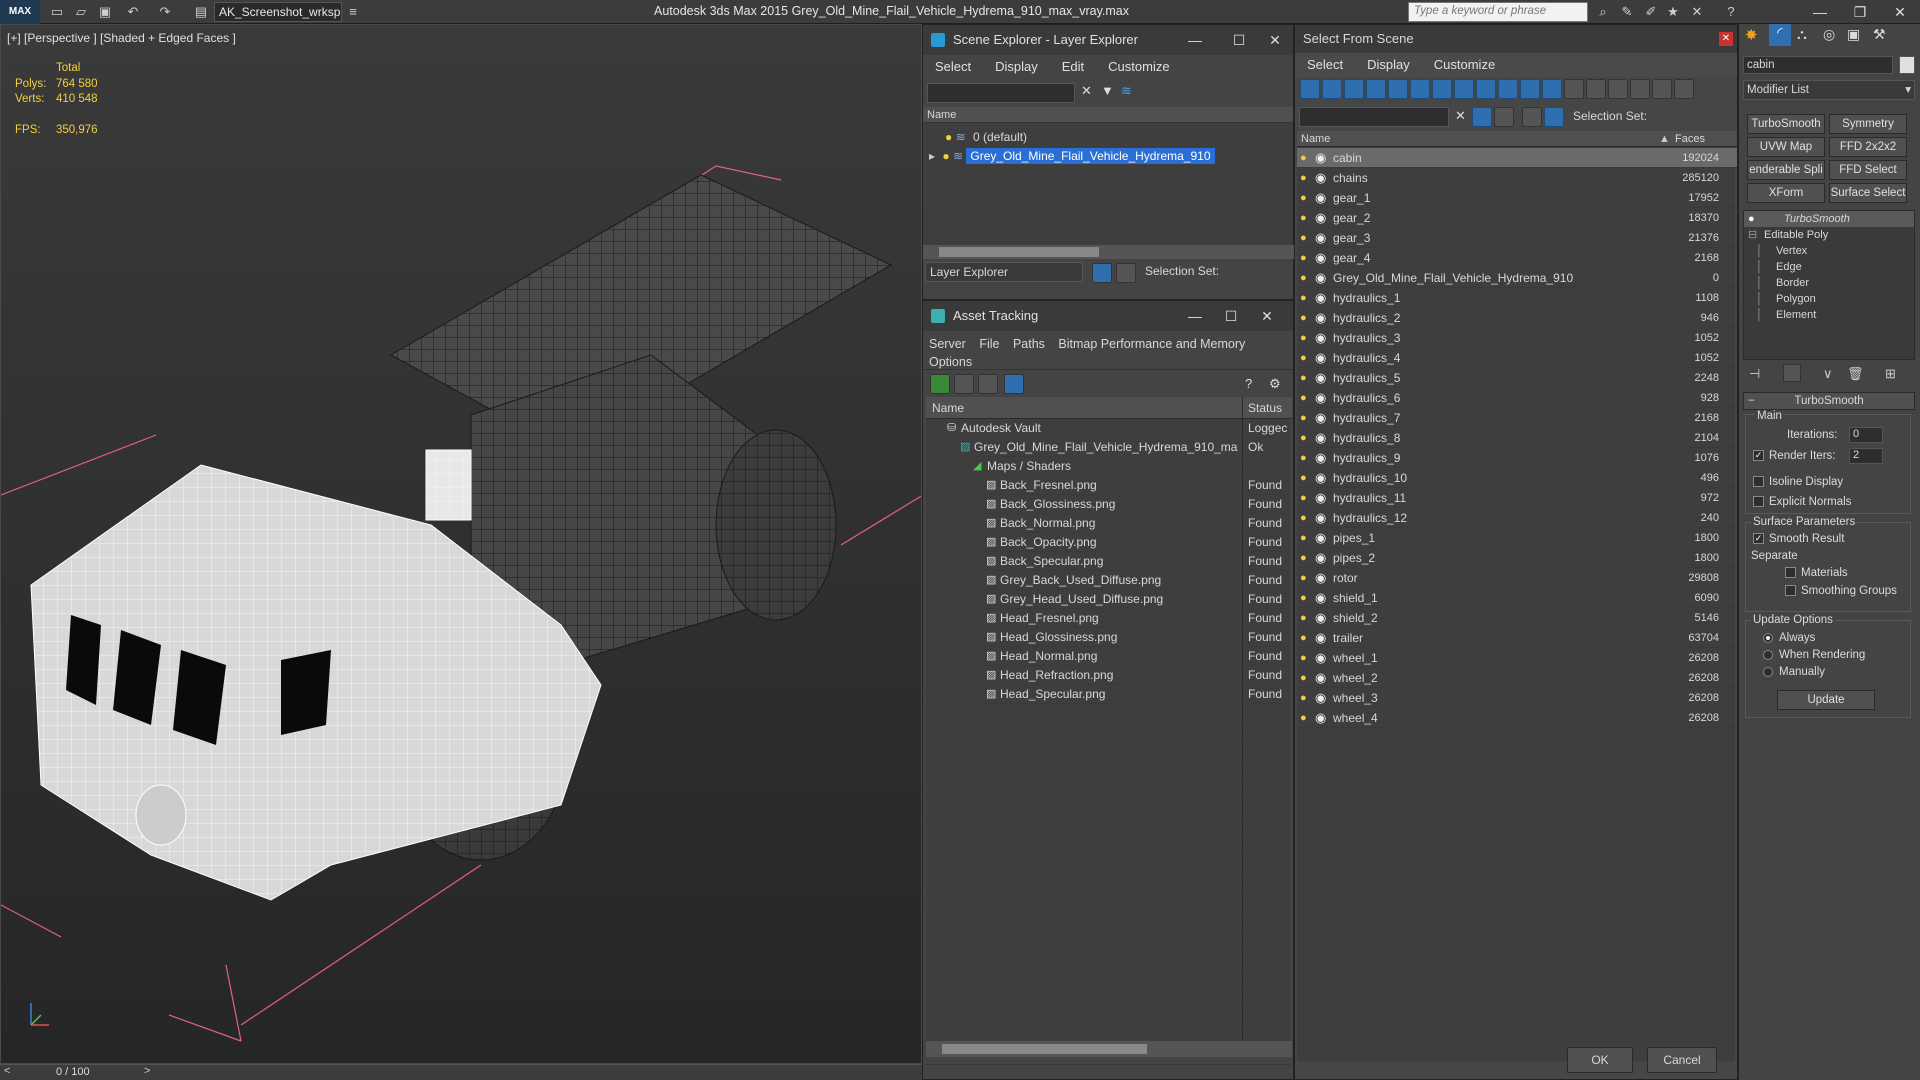 This screenshot has width=1920, height=1080. Describe the element at coordinates (1855, 374) in the screenshot. I see `remove-modifier-icon: 🗑` at that location.